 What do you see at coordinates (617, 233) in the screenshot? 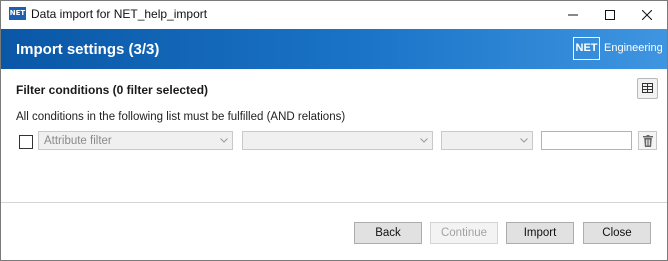
I see `close-button: Close` at bounding box center [617, 233].